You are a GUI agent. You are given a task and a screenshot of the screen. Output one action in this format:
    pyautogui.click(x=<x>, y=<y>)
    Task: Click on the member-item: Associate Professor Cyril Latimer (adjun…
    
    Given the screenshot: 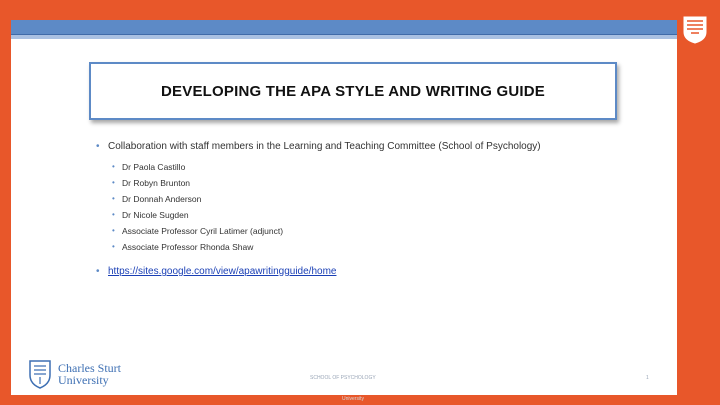 What is the action you would take?
    pyautogui.click(x=376, y=231)
    